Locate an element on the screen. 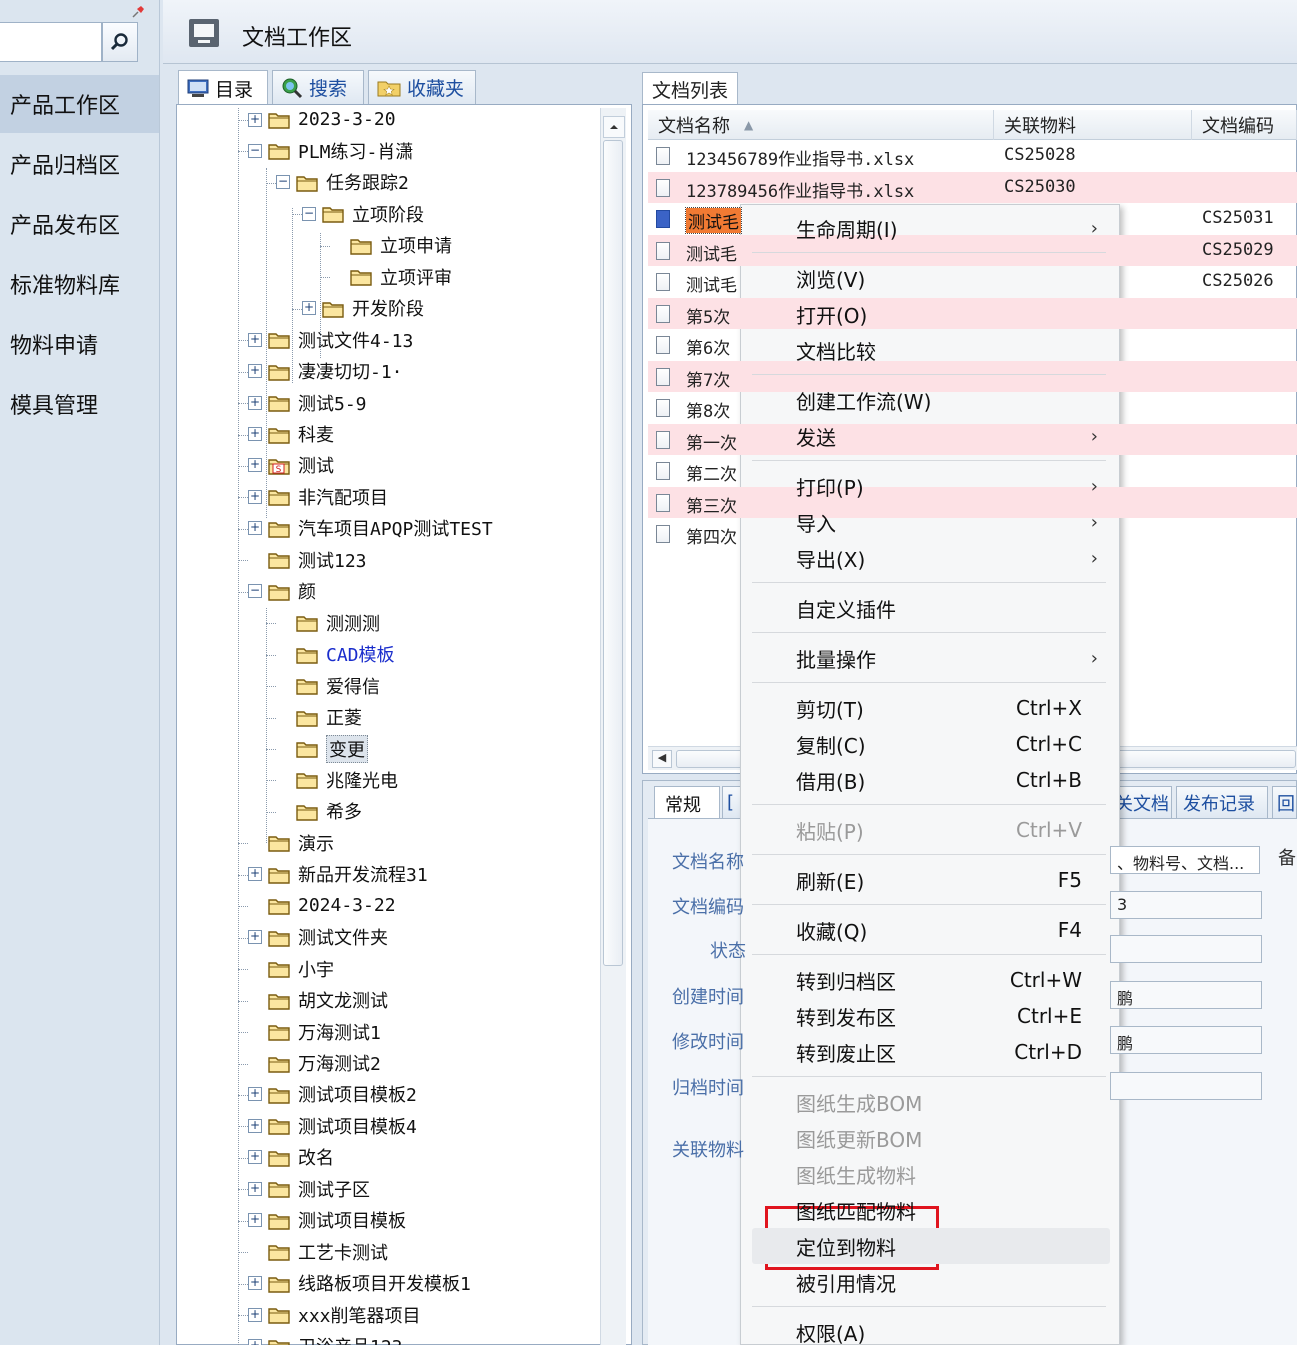  tree-node: + 测试文件夹 is located at coordinates (318, 937).